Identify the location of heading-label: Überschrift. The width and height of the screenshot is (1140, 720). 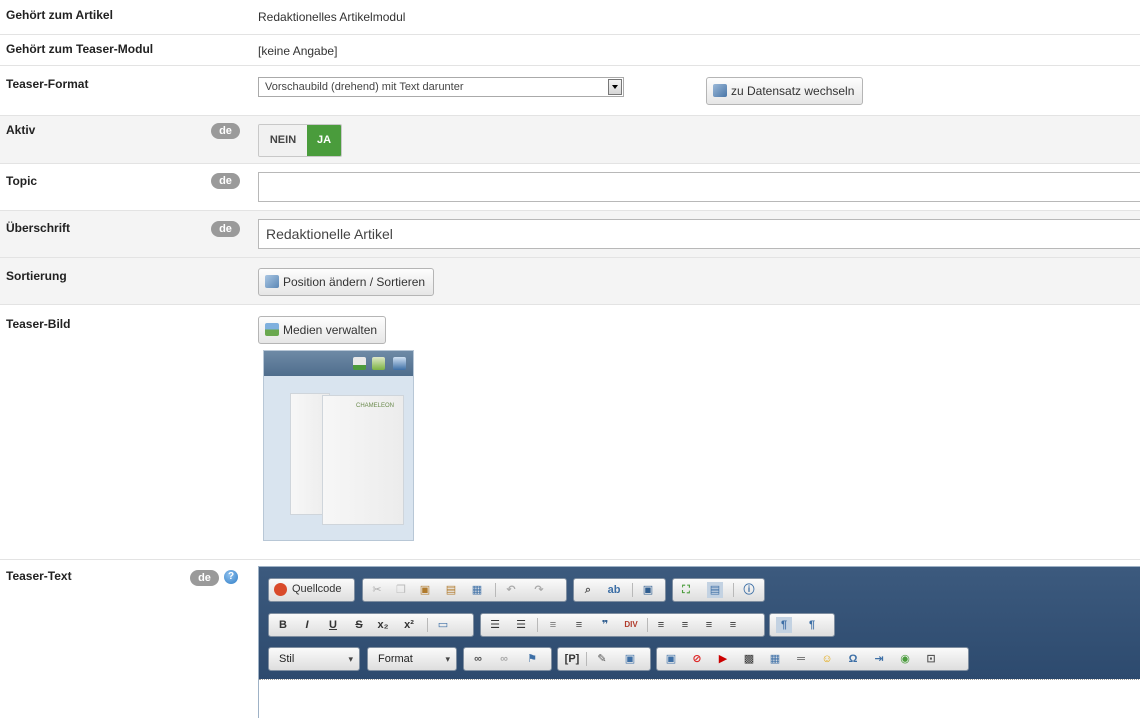
(38, 228).